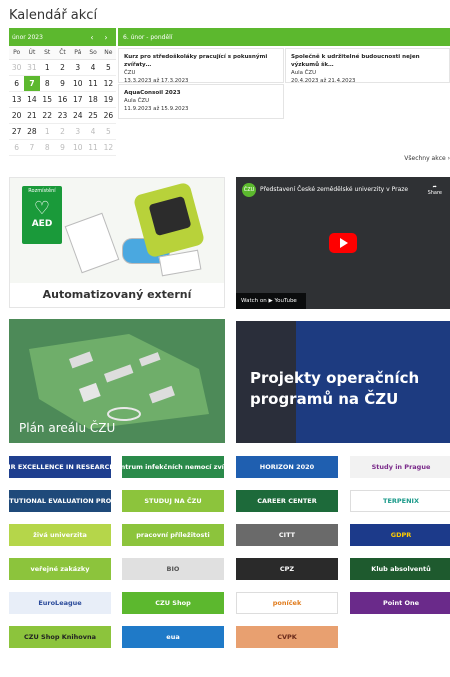 The height and width of the screenshot is (677, 450). I want to click on partner-logo-link: BIO, so click(173, 569).